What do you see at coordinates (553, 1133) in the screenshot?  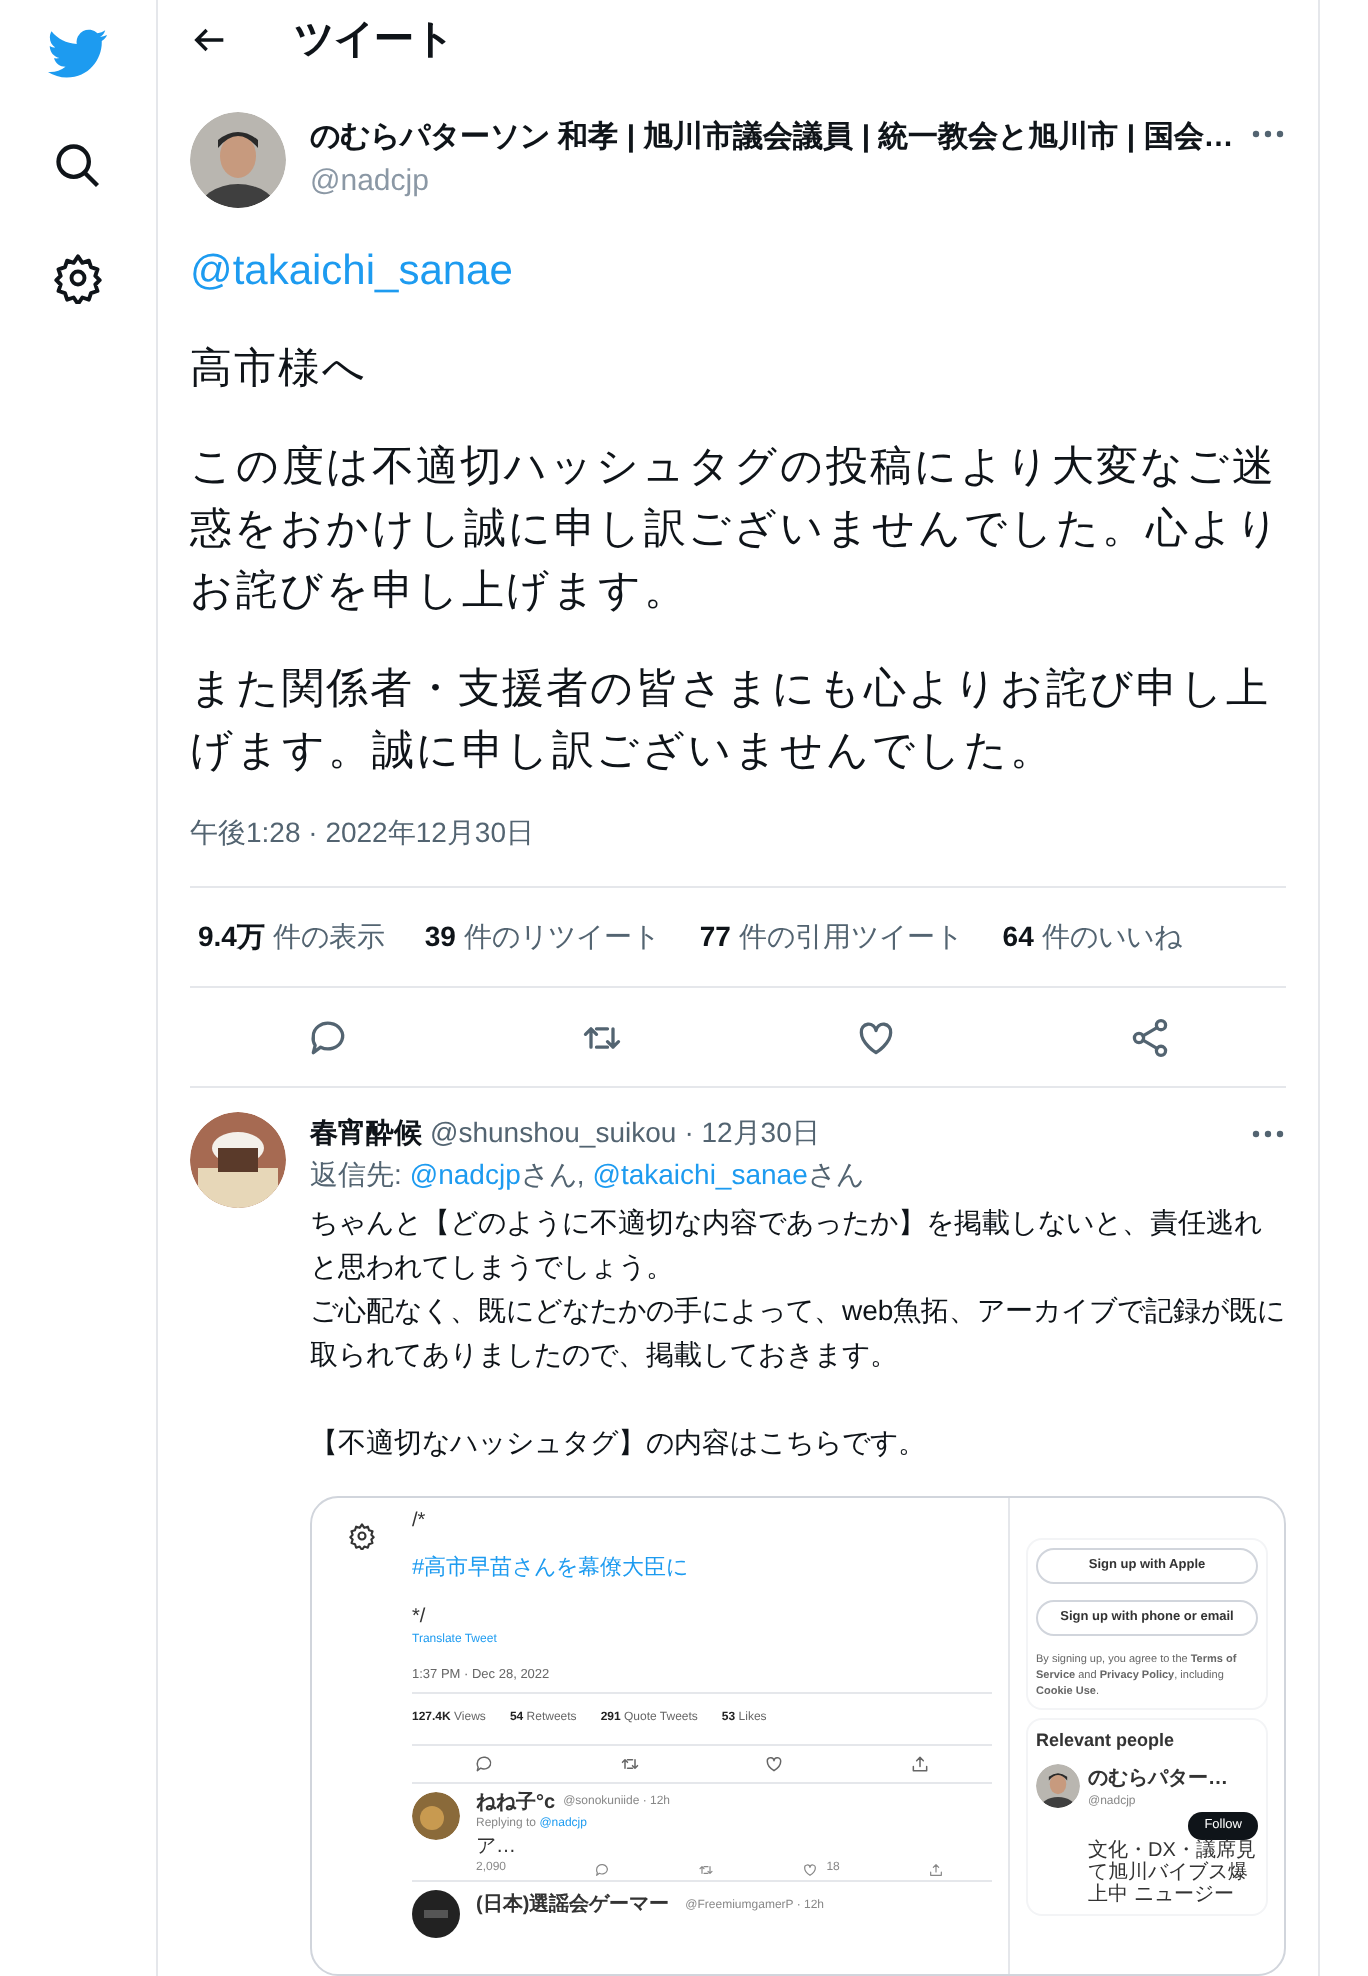 I see `reply-author-handle: @shunshou_suikou` at bounding box center [553, 1133].